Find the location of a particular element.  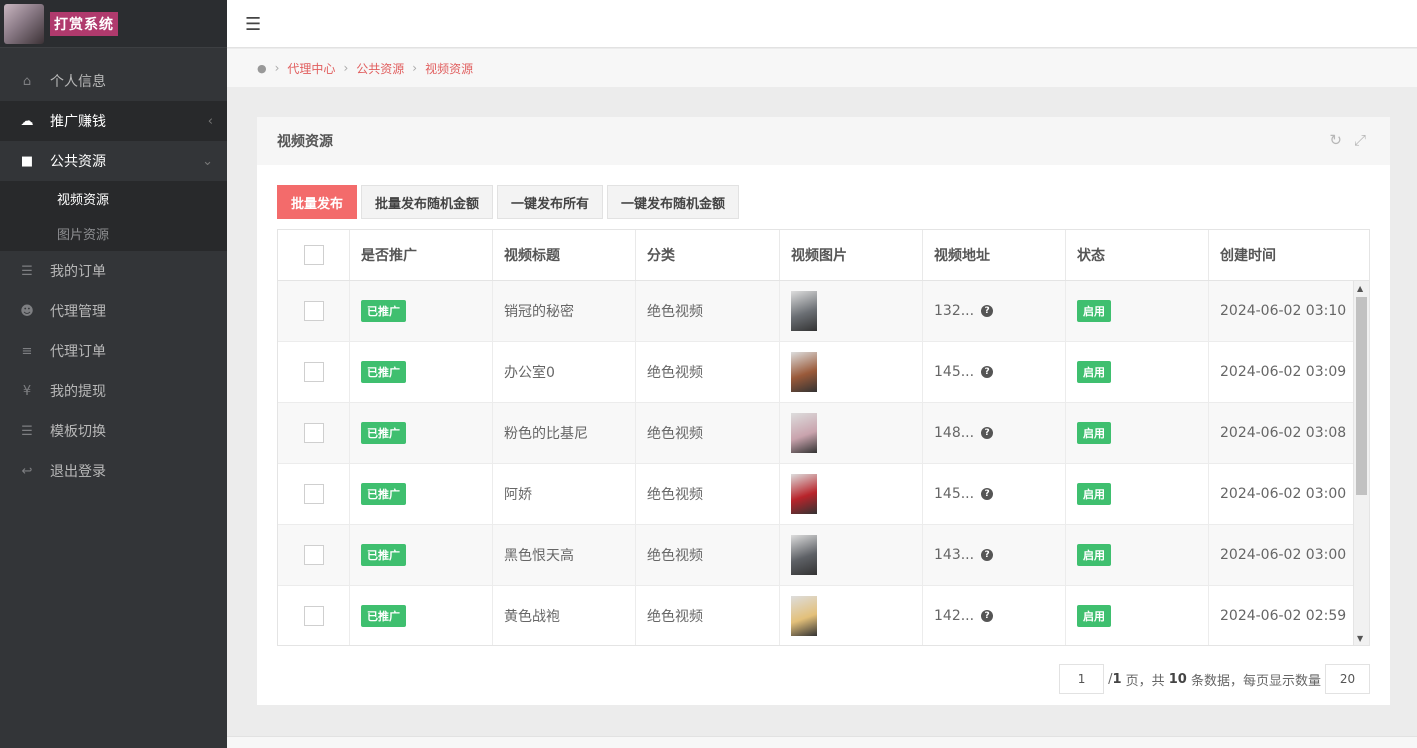

sidebar-item-promotion: ☁ 推广赚钱 ‹ is located at coordinates (113, 121).